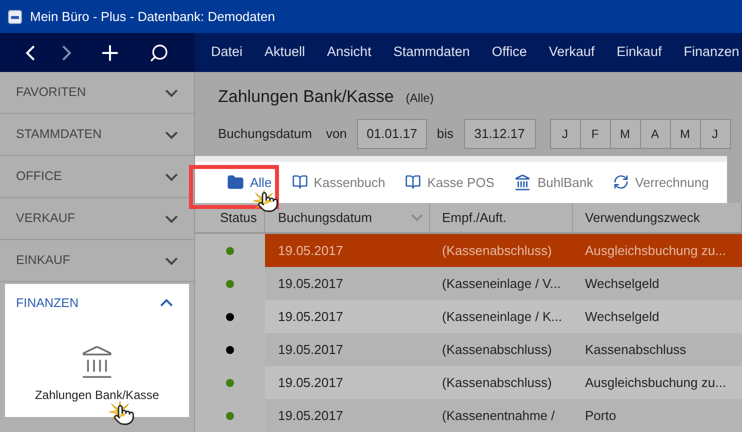  What do you see at coordinates (336, 133) in the screenshot?
I see `from-label: von` at bounding box center [336, 133].